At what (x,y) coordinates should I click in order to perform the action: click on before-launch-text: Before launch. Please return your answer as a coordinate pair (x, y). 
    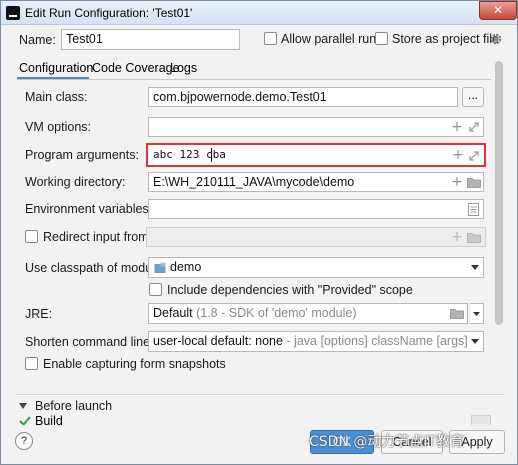
    Looking at the image, I should click on (74, 406).